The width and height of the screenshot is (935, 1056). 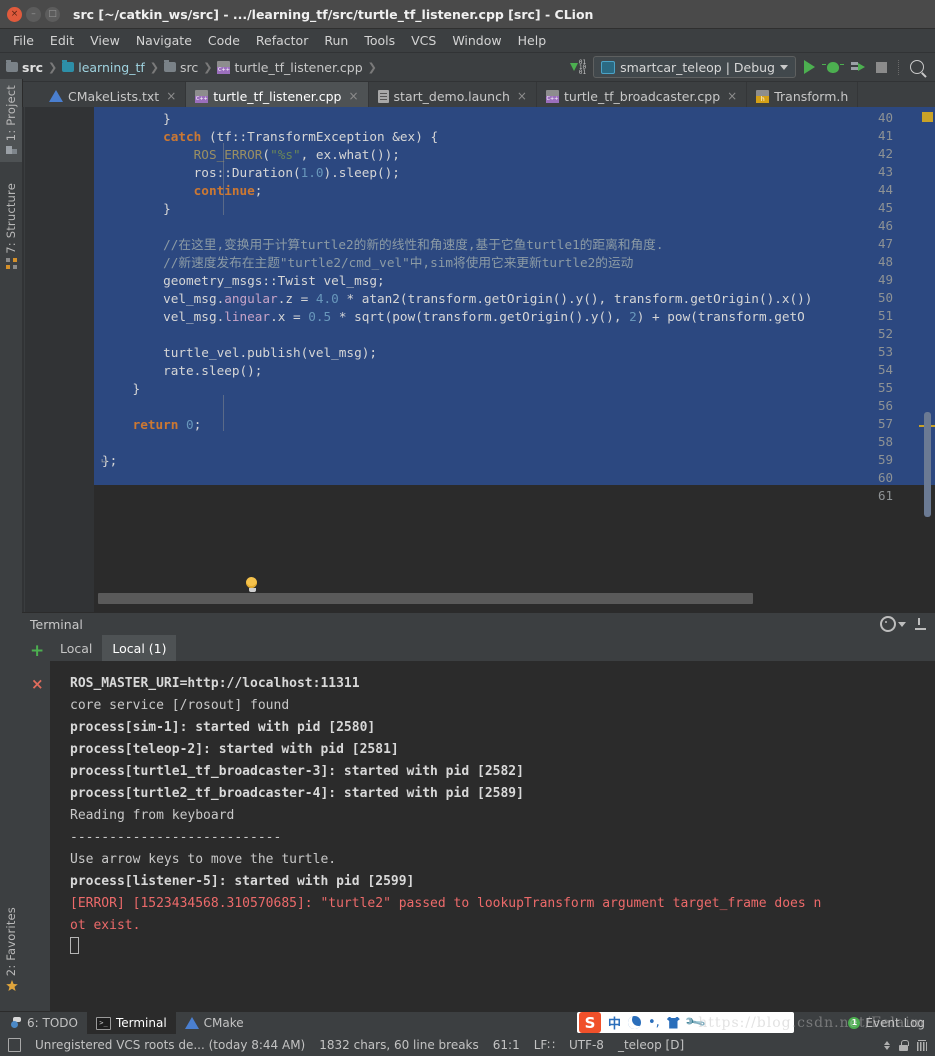 What do you see at coordinates (181, 67) in the screenshot?
I see `breadcrumb-item-src-2: src` at bounding box center [181, 67].